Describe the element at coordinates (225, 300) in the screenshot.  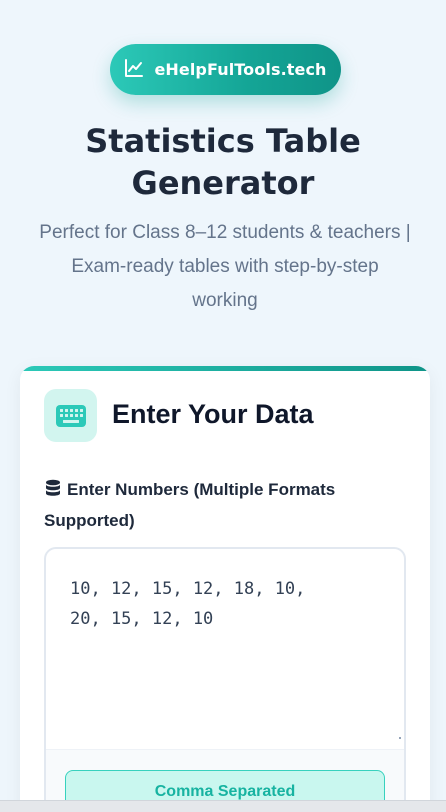
I see `subtitle-line-3: working` at that location.